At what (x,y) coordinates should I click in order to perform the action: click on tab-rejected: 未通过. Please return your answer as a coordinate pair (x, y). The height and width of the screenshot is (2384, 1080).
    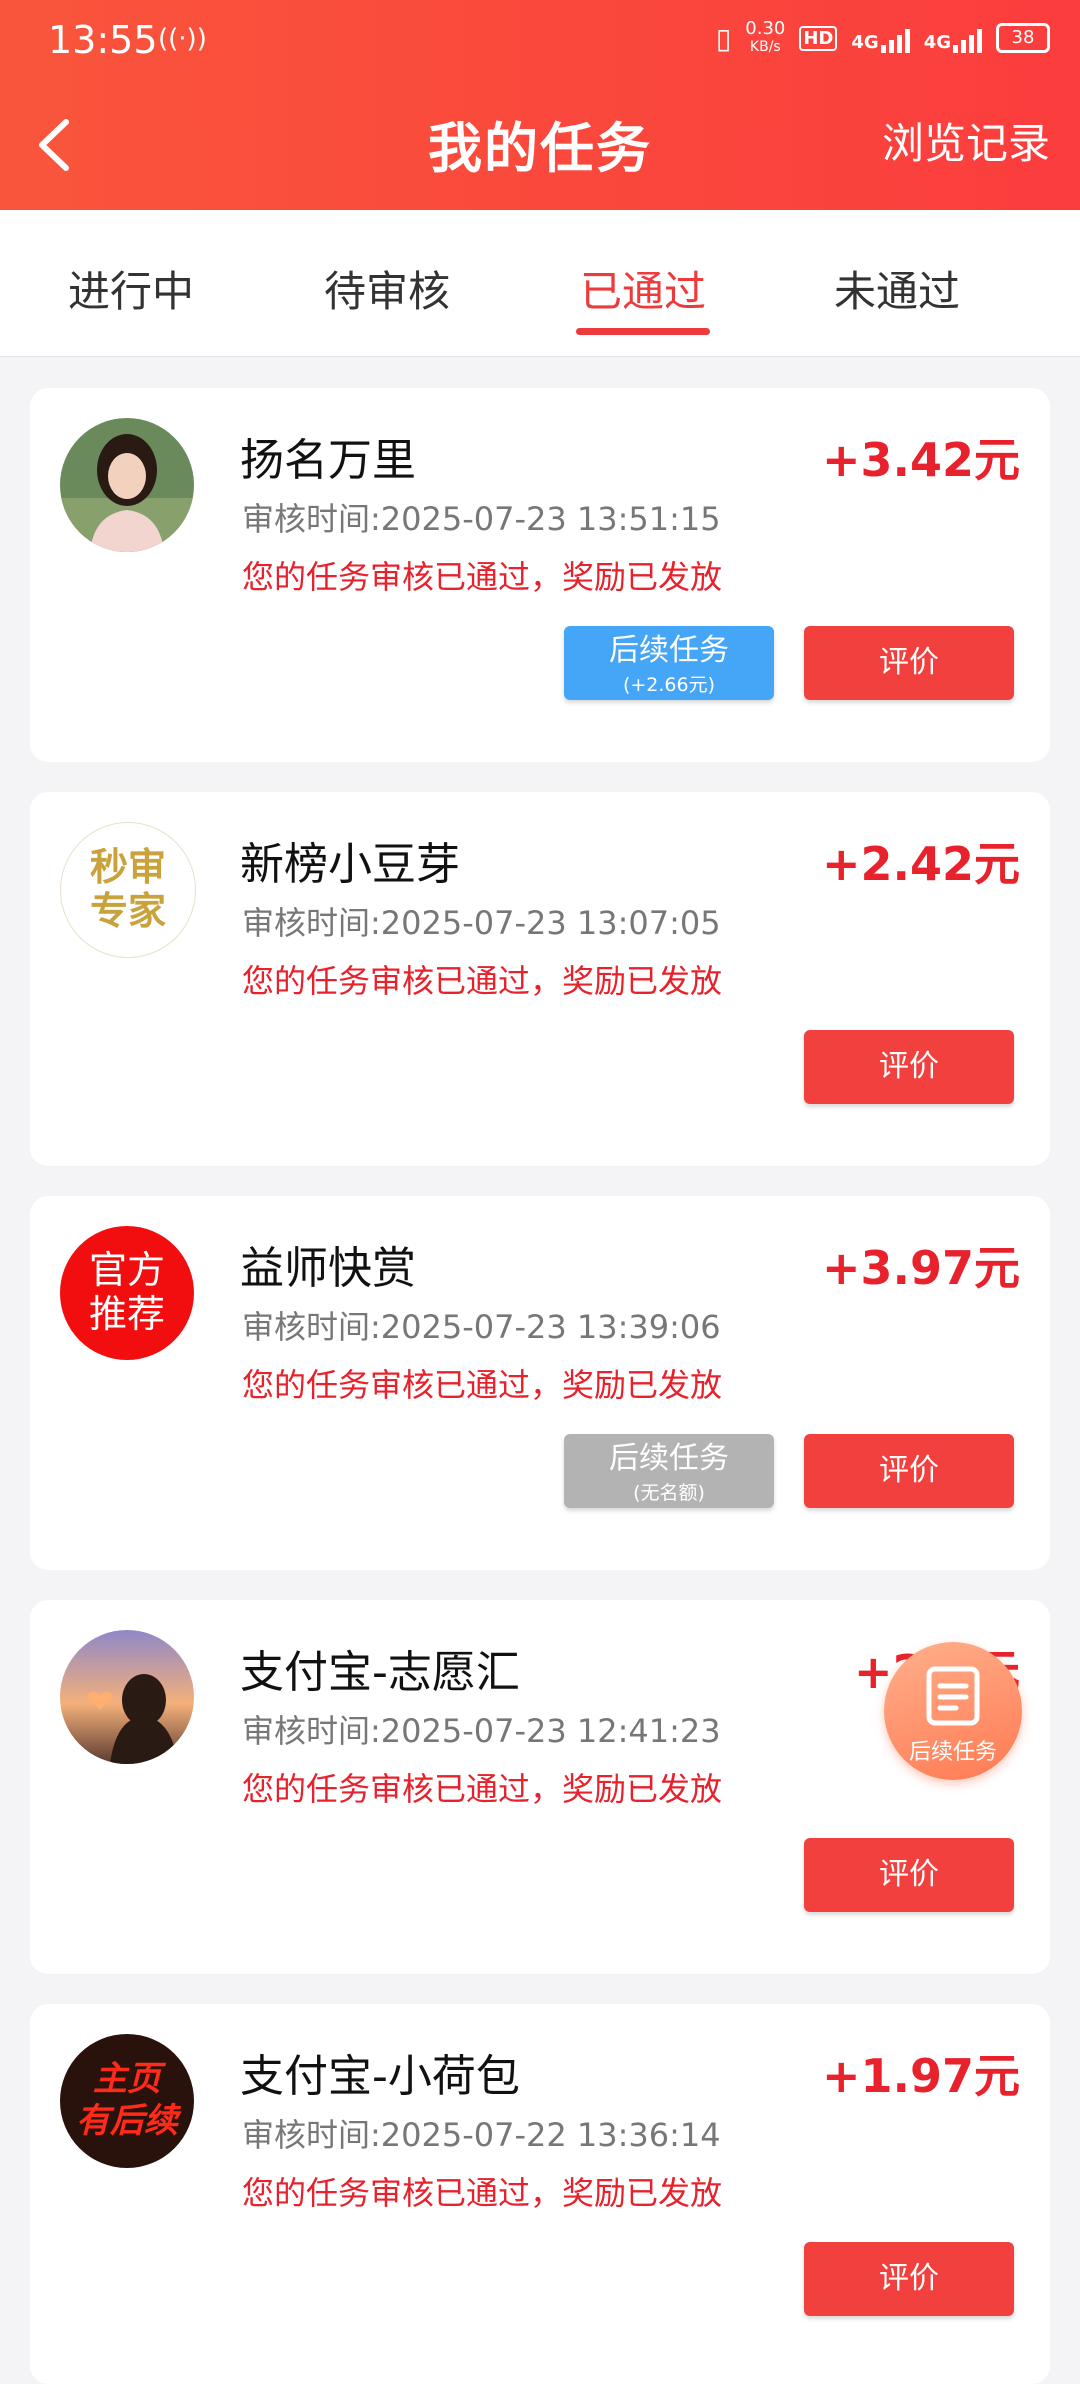
    Looking at the image, I should click on (897, 288).